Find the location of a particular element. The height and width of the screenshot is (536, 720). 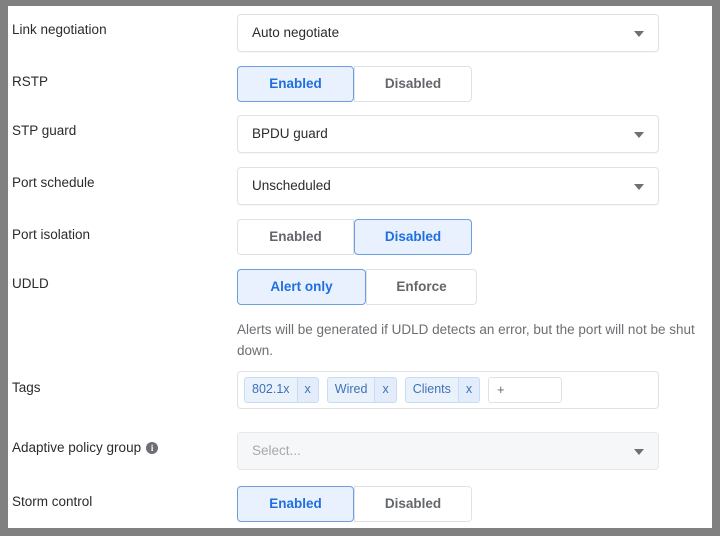

segment-udld-enforce: Enforce is located at coordinates (421, 287).